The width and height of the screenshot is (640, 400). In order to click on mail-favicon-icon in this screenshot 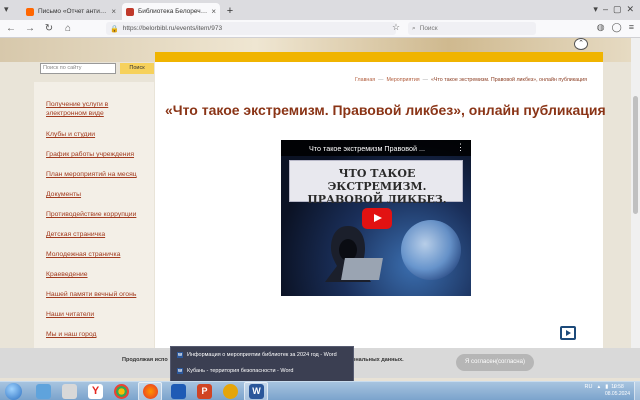, I will do `click(30, 11)`.